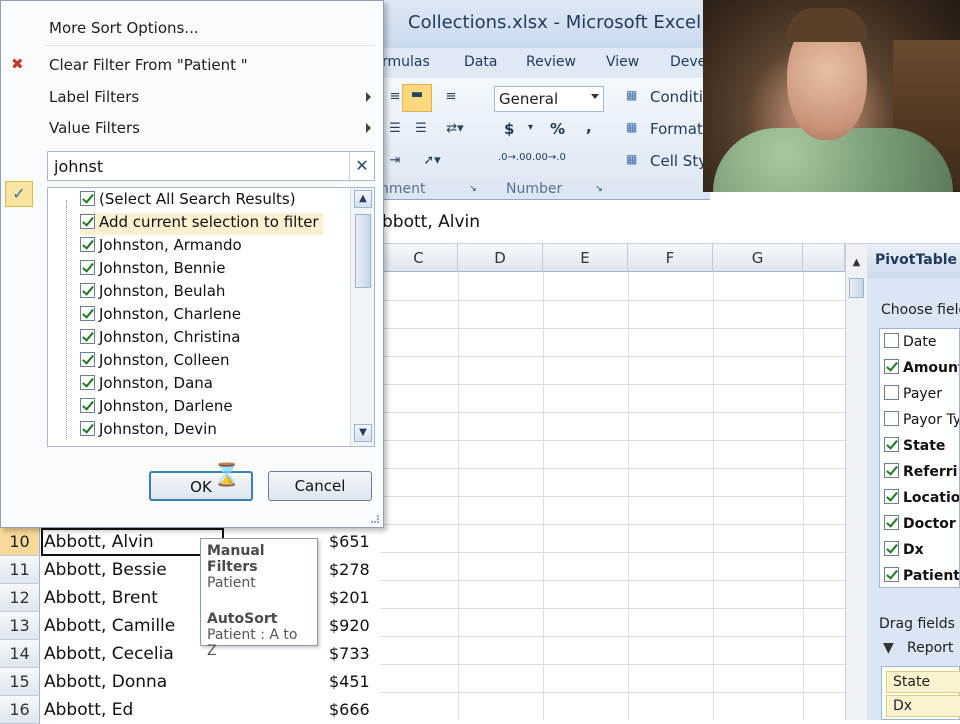 Image resolution: width=960 pixels, height=724 pixels. I want to click on pivot-field-location: Location, so click(921, 500).